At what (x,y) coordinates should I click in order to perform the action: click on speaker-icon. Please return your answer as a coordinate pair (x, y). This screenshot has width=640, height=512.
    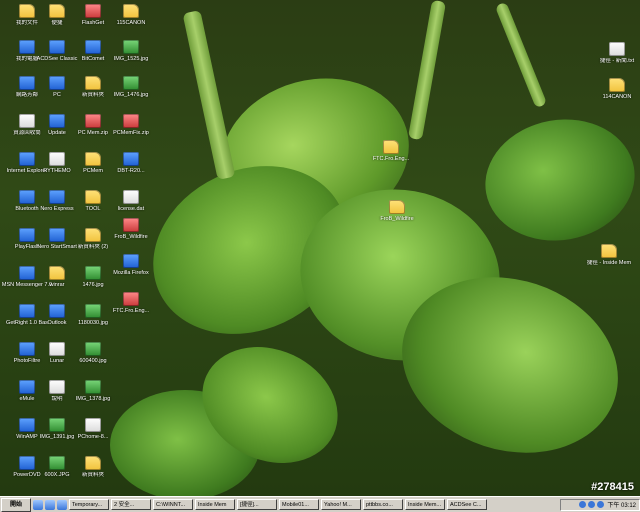
    Looking at the image, I should click on (583, 504).